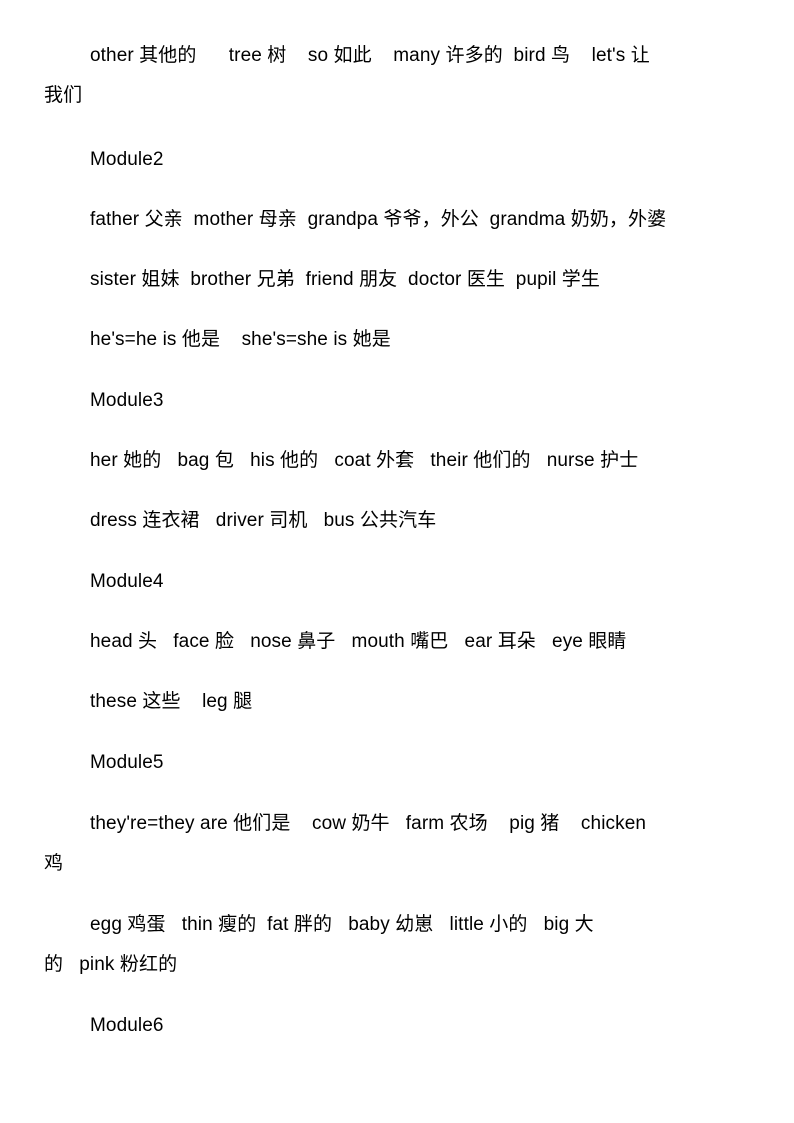  Describe the element at coordinates (127, 762) in the screenshot. I see `module-heading-module5-heading: Module5` at that location.